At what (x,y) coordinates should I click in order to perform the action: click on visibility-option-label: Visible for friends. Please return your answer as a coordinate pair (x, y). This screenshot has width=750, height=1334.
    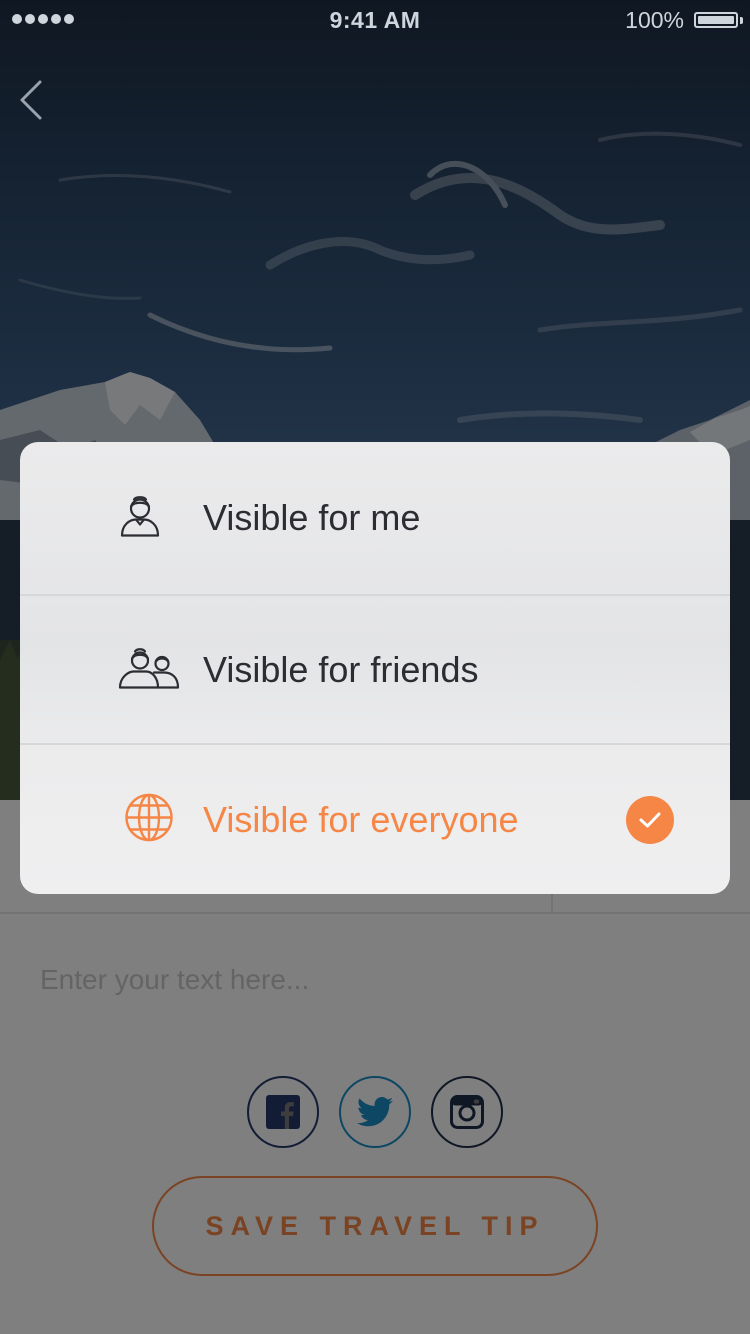
    Looking at the image, I should click on (341, 669).